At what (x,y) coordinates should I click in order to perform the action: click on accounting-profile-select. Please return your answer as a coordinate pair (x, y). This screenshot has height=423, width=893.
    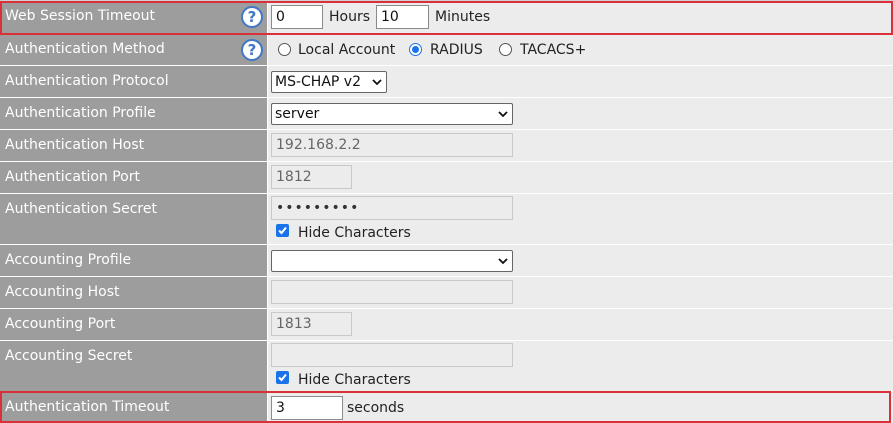
    Looking at the image, I should click on (392, 261).